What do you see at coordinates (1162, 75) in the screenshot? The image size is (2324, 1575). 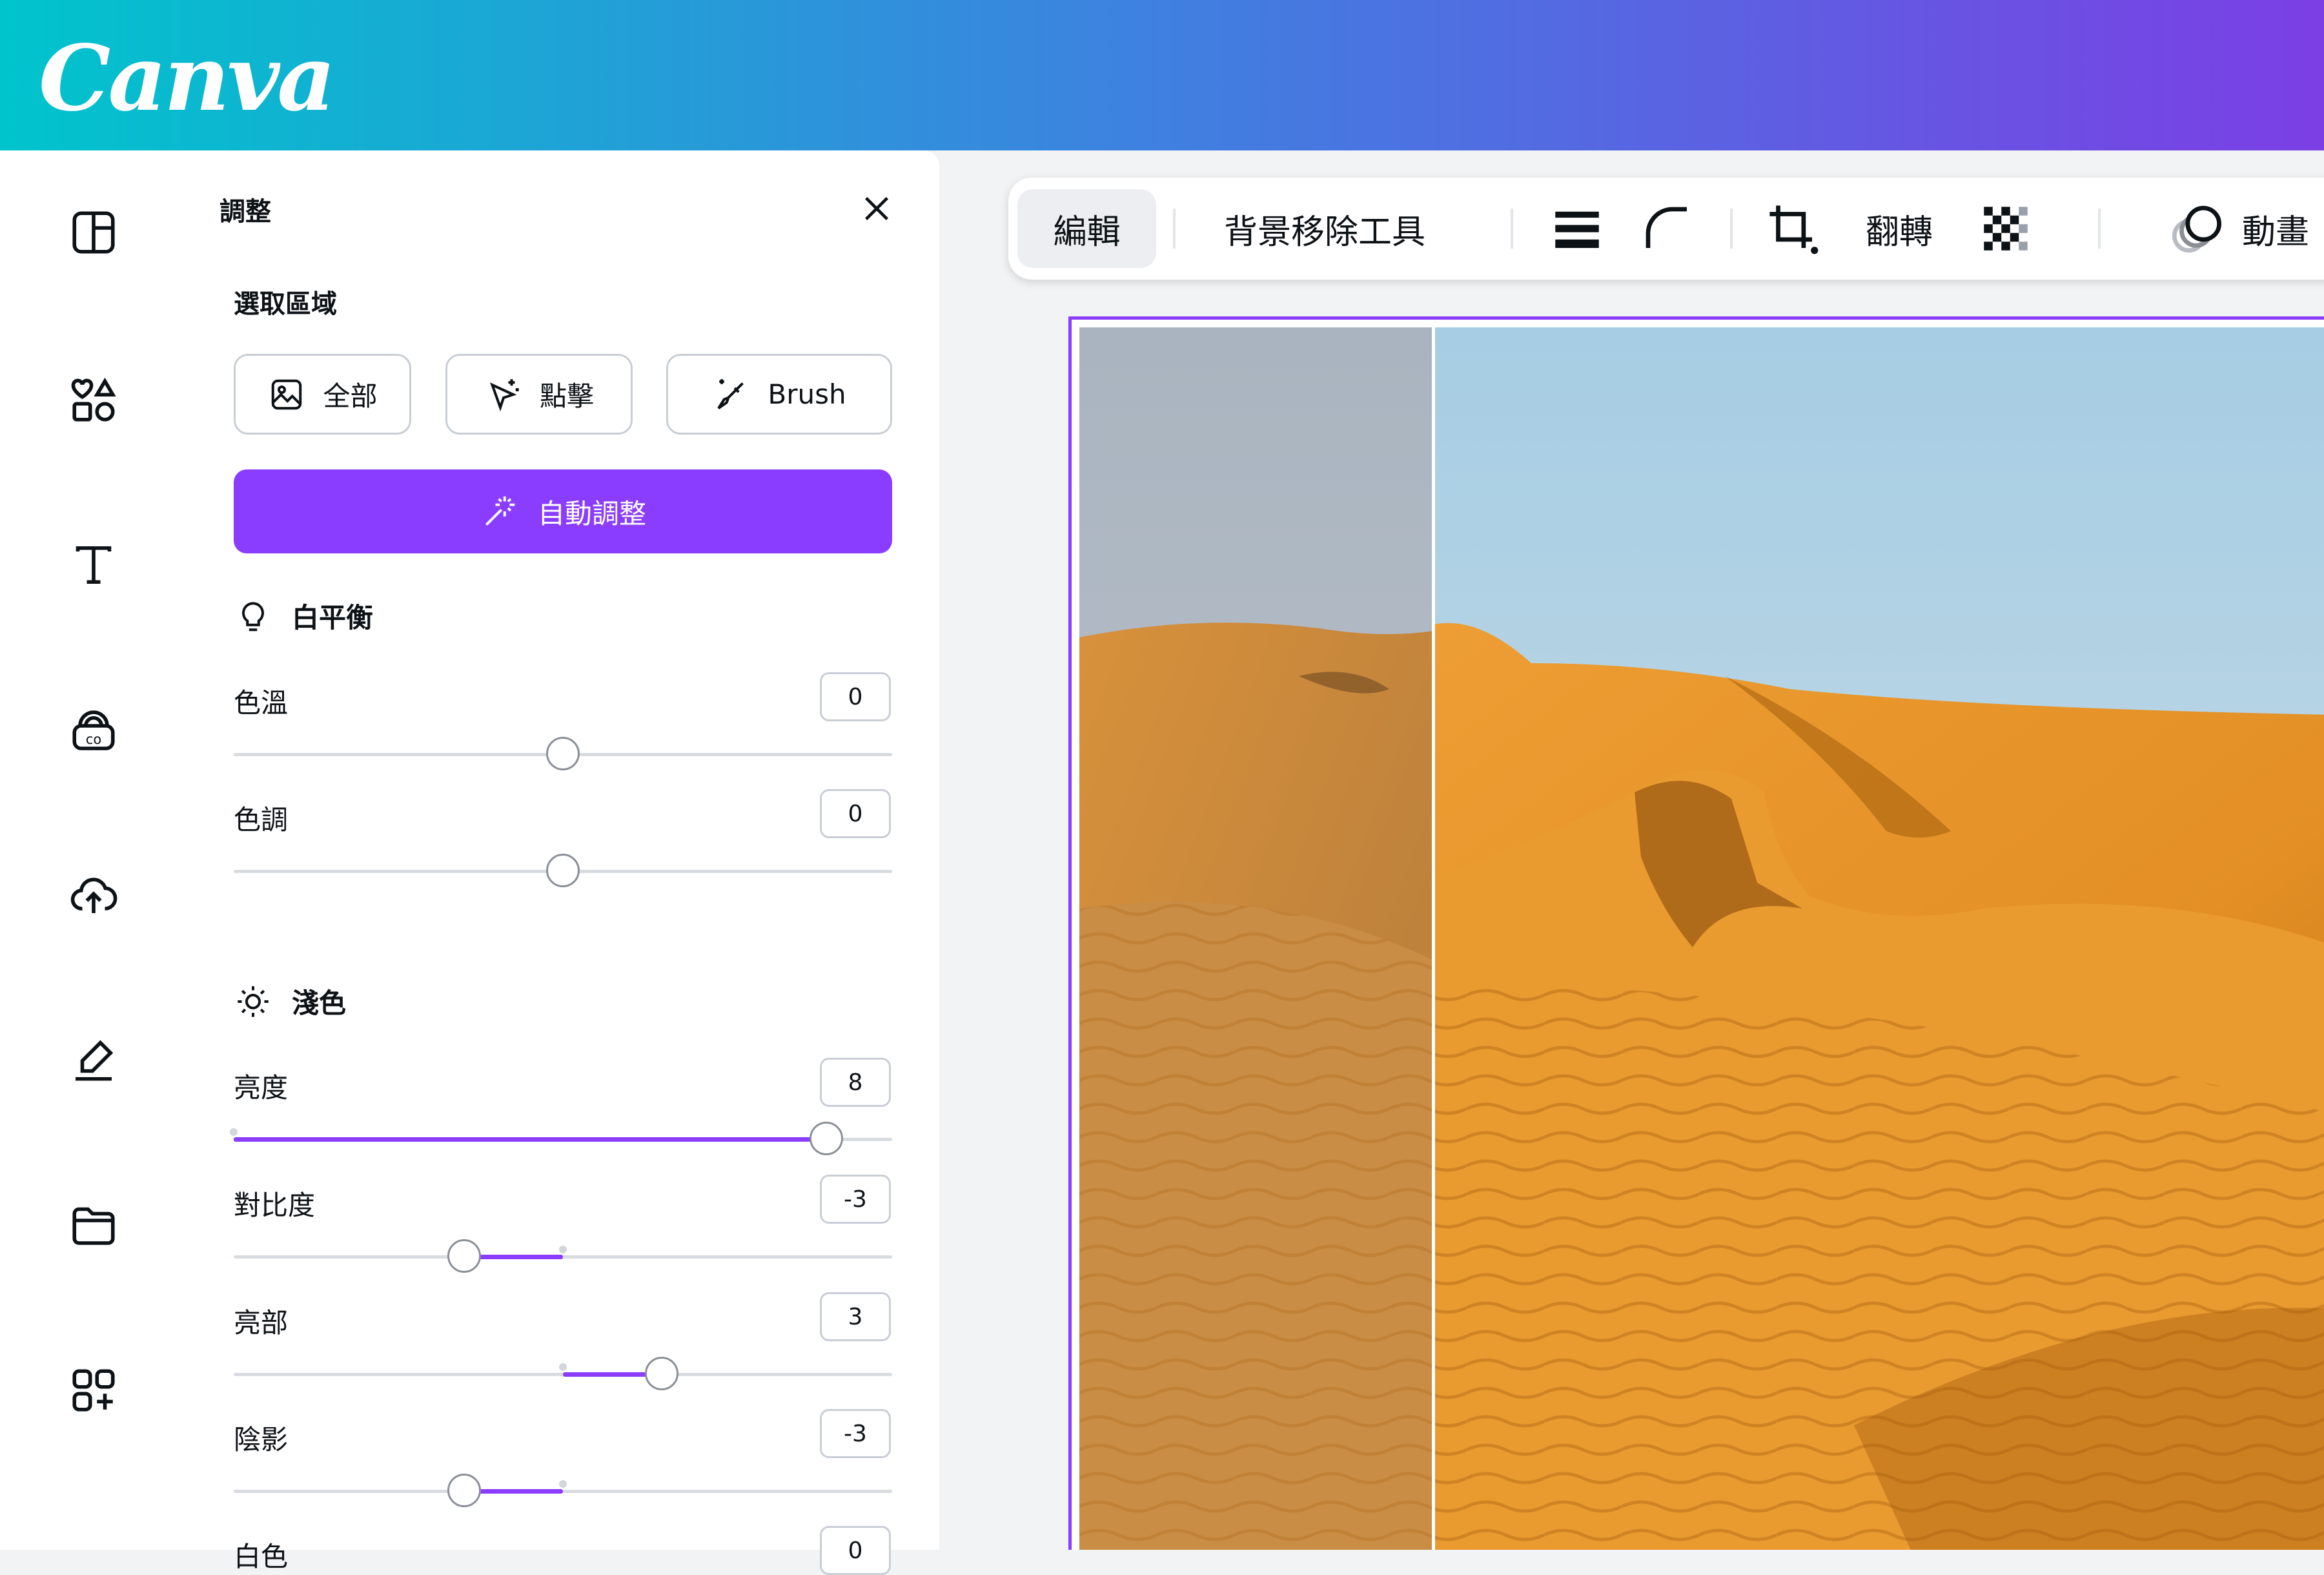 I see `top-bar: Canva` at bounding box center [1162, 75].